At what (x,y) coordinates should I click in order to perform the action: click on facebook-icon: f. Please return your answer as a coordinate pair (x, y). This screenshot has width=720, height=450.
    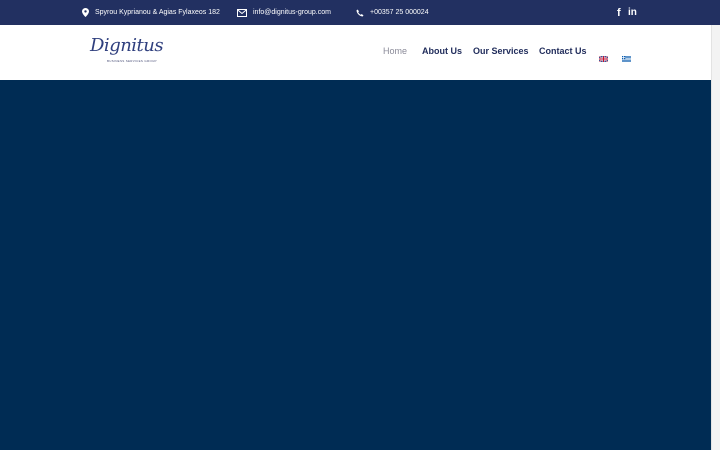
    Looking at the image, I should click on (619, 12).